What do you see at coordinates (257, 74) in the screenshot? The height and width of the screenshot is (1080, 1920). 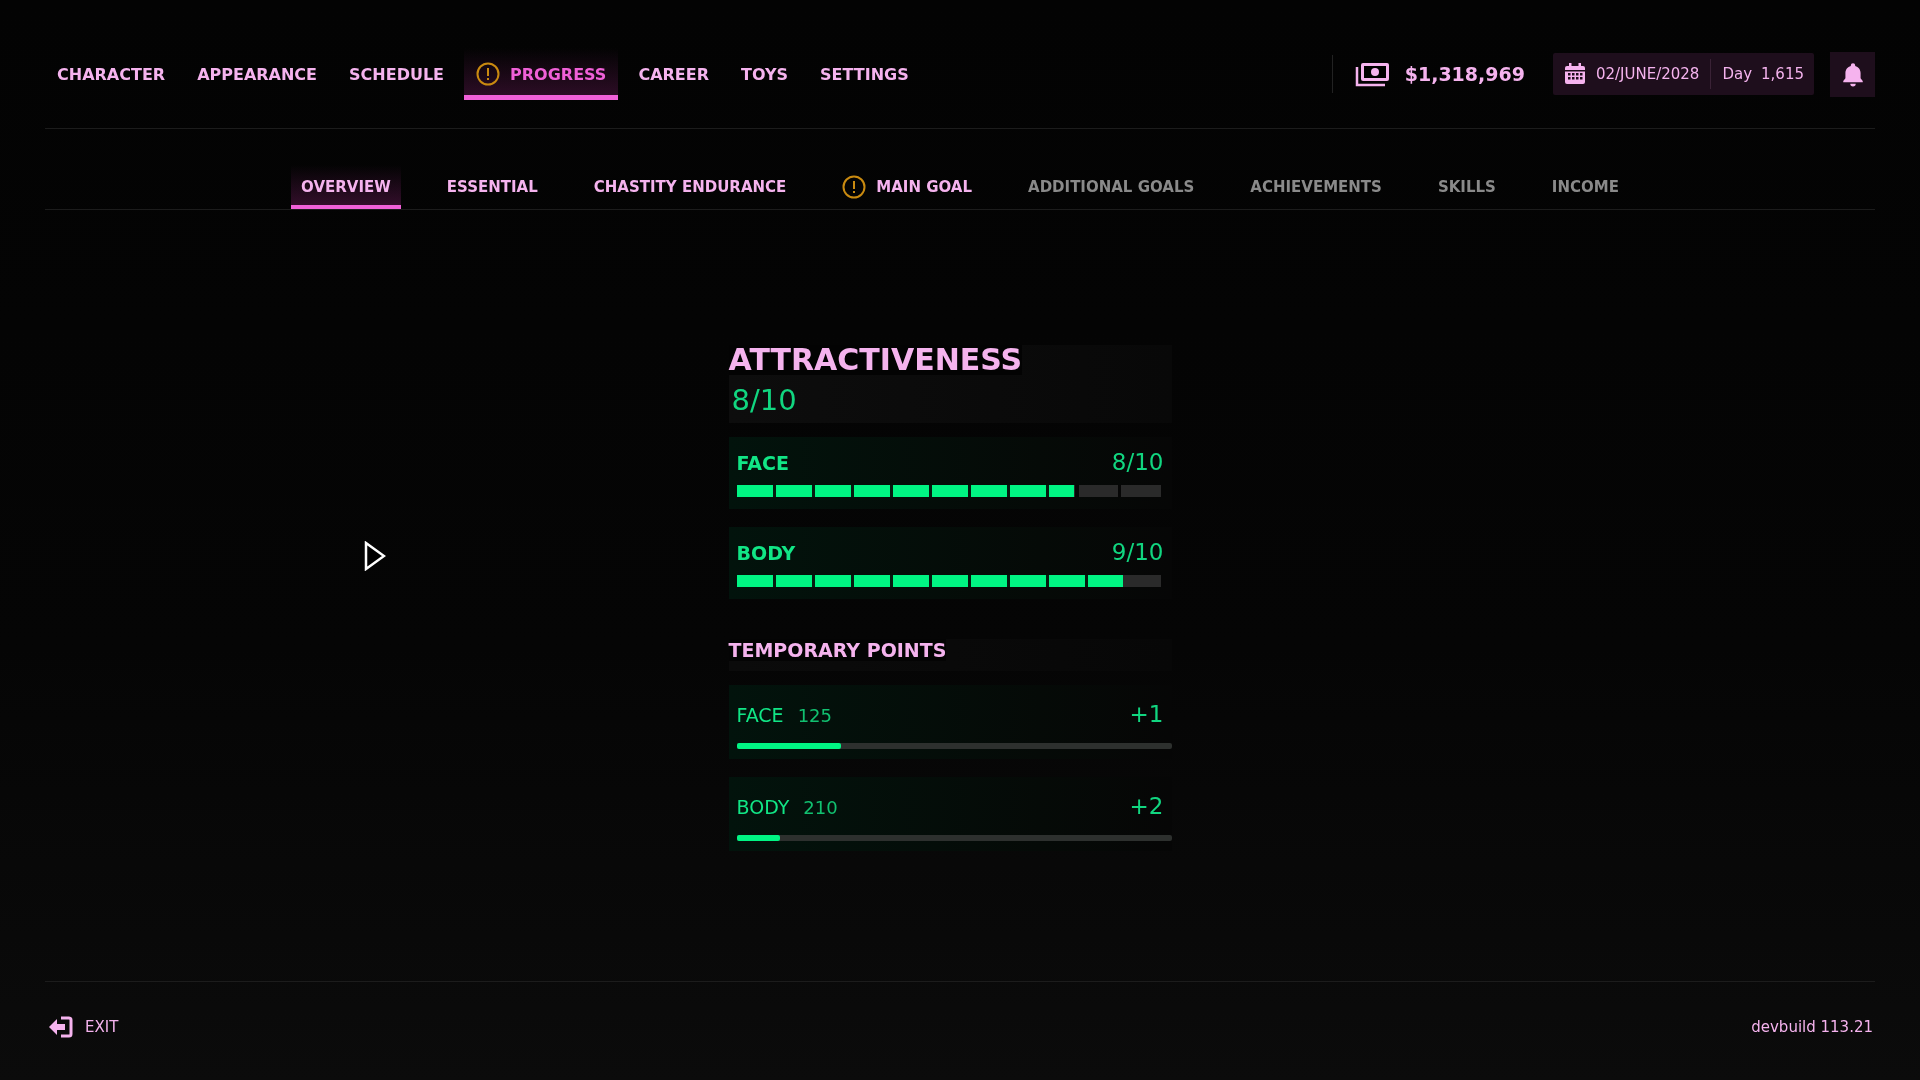 I see `nav-tab: APPEARANCE` at bounding box center [257, 74].